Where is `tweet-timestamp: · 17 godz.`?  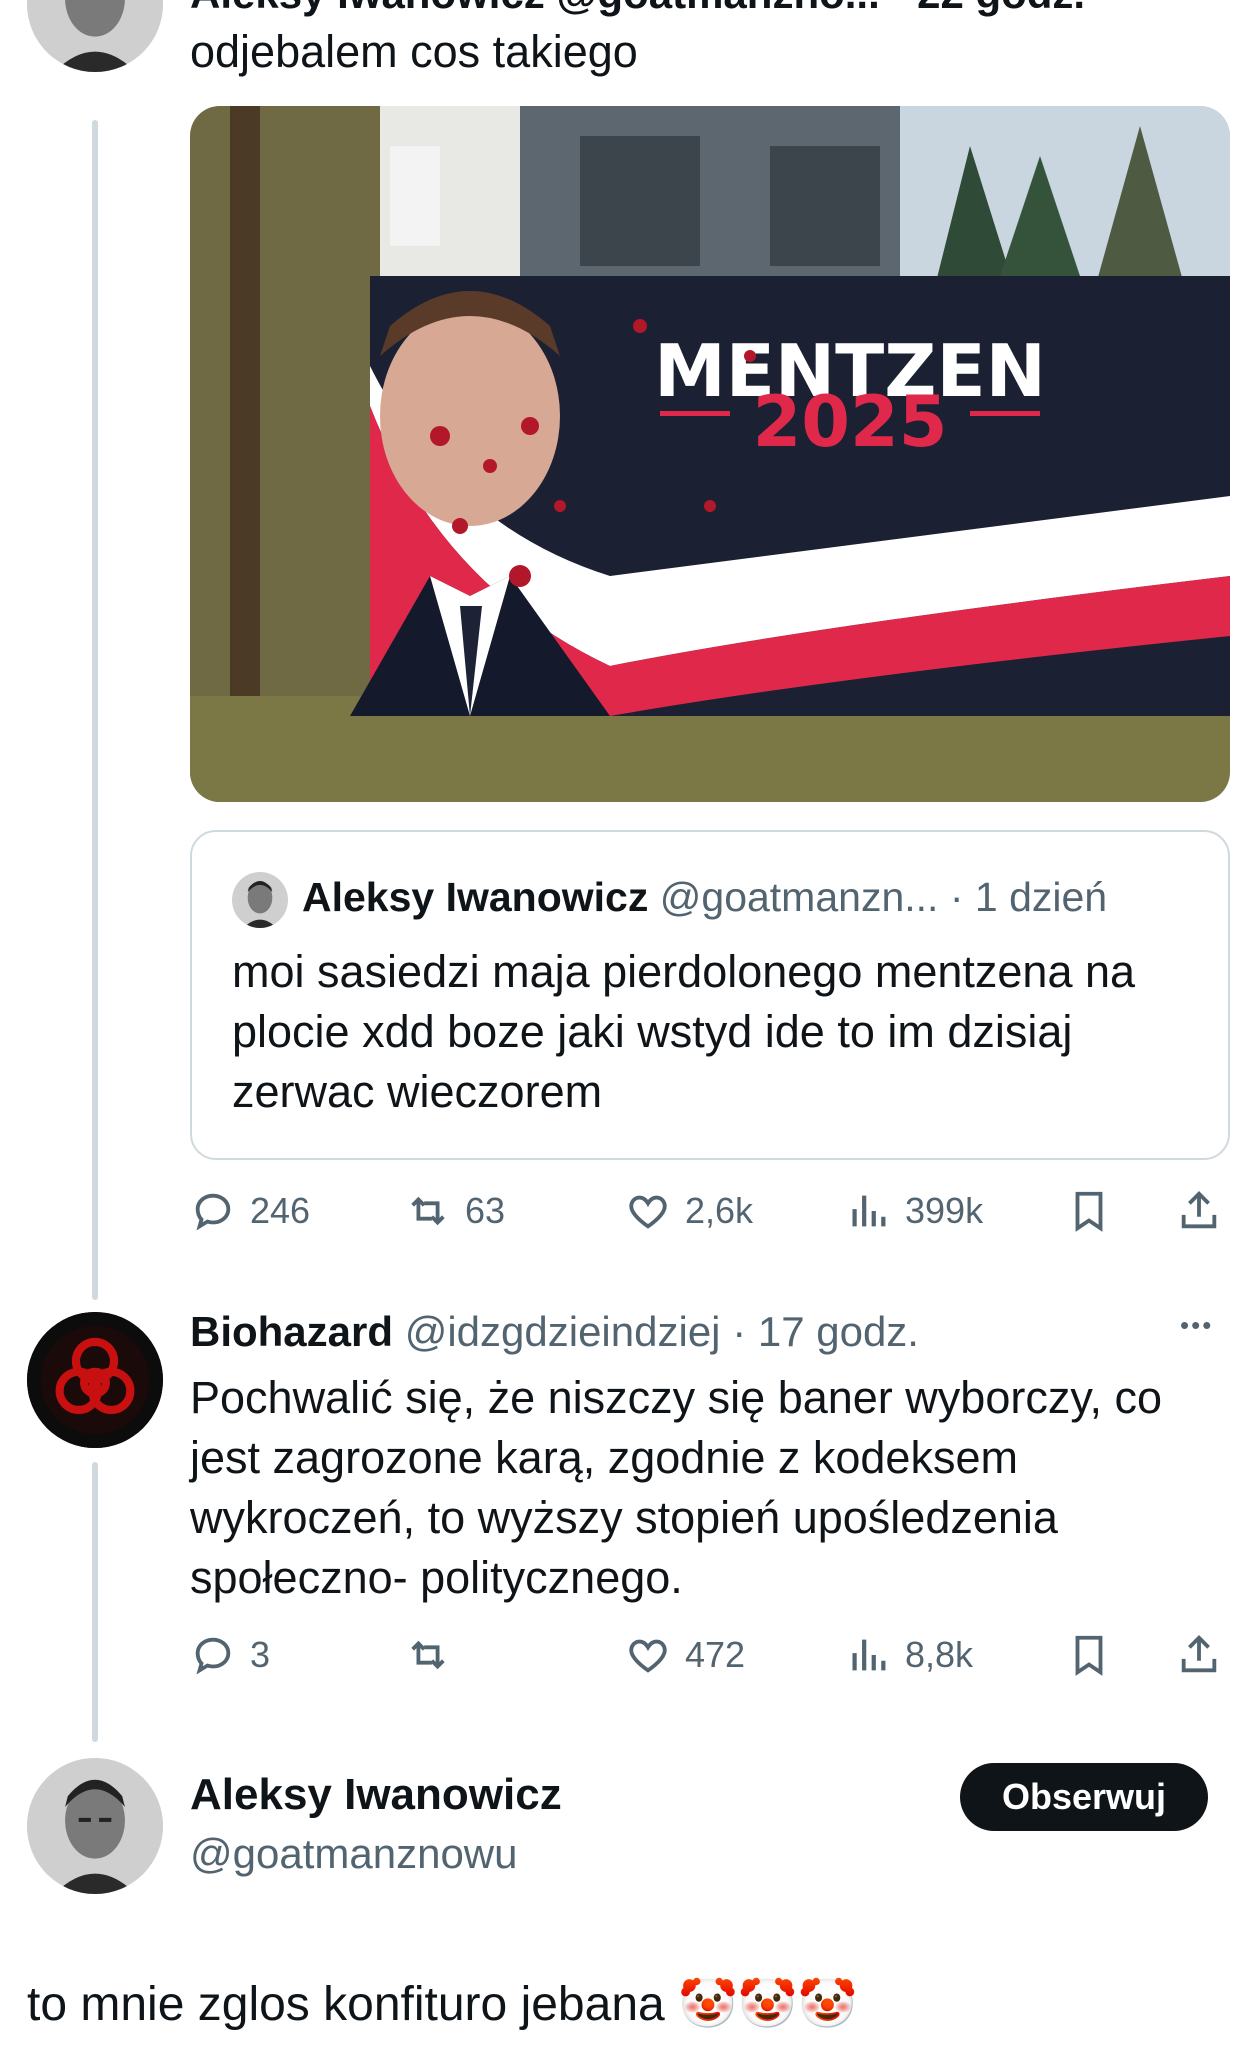
tweet-timestamp: · 17 godz. is located at coordinates (825, 1331).